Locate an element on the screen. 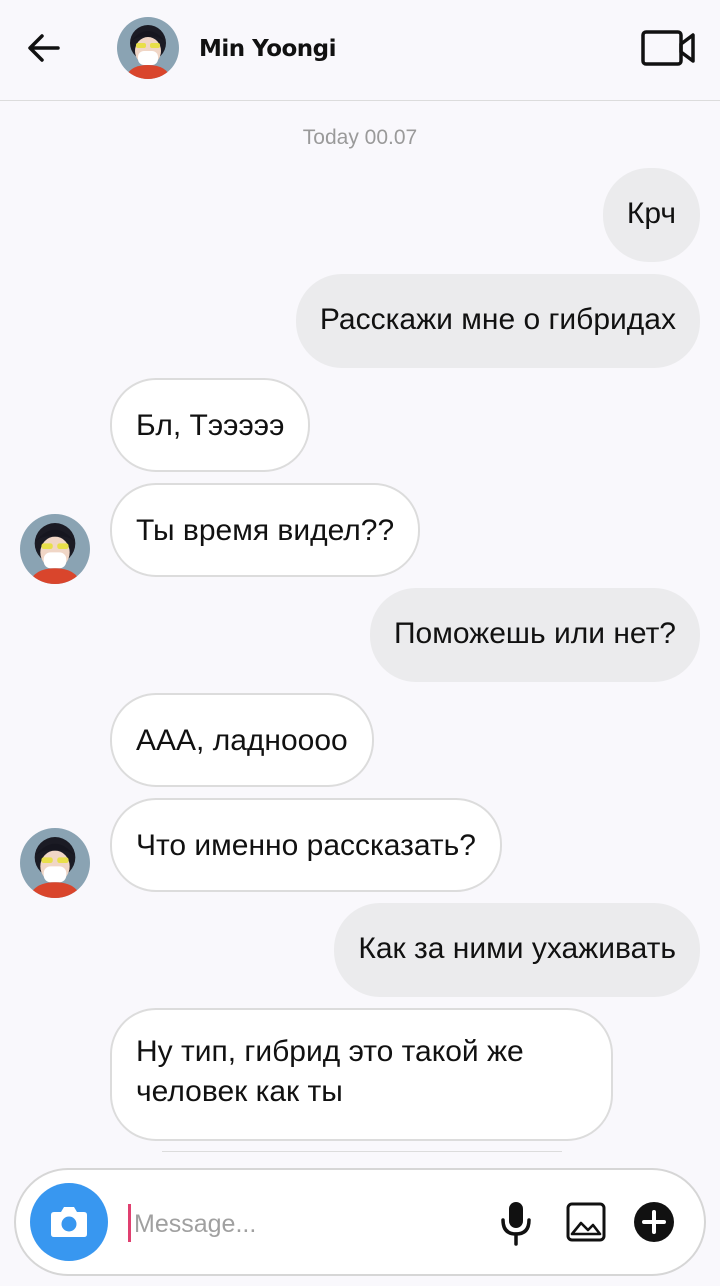 This screenshot has height=1286, width=720. camera-icon is located at coordinates (69, 1222).